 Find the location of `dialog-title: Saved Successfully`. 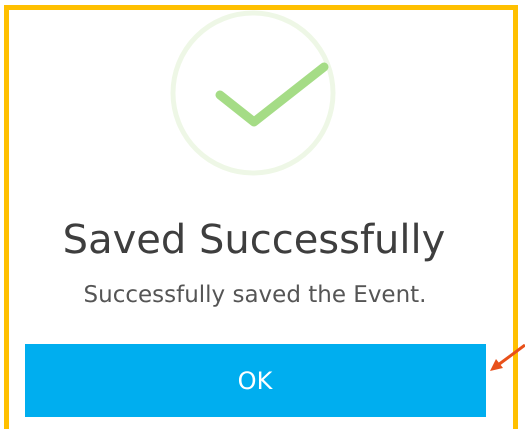

dialog-title: Saved Successfully is located at coordinates (254, 240).